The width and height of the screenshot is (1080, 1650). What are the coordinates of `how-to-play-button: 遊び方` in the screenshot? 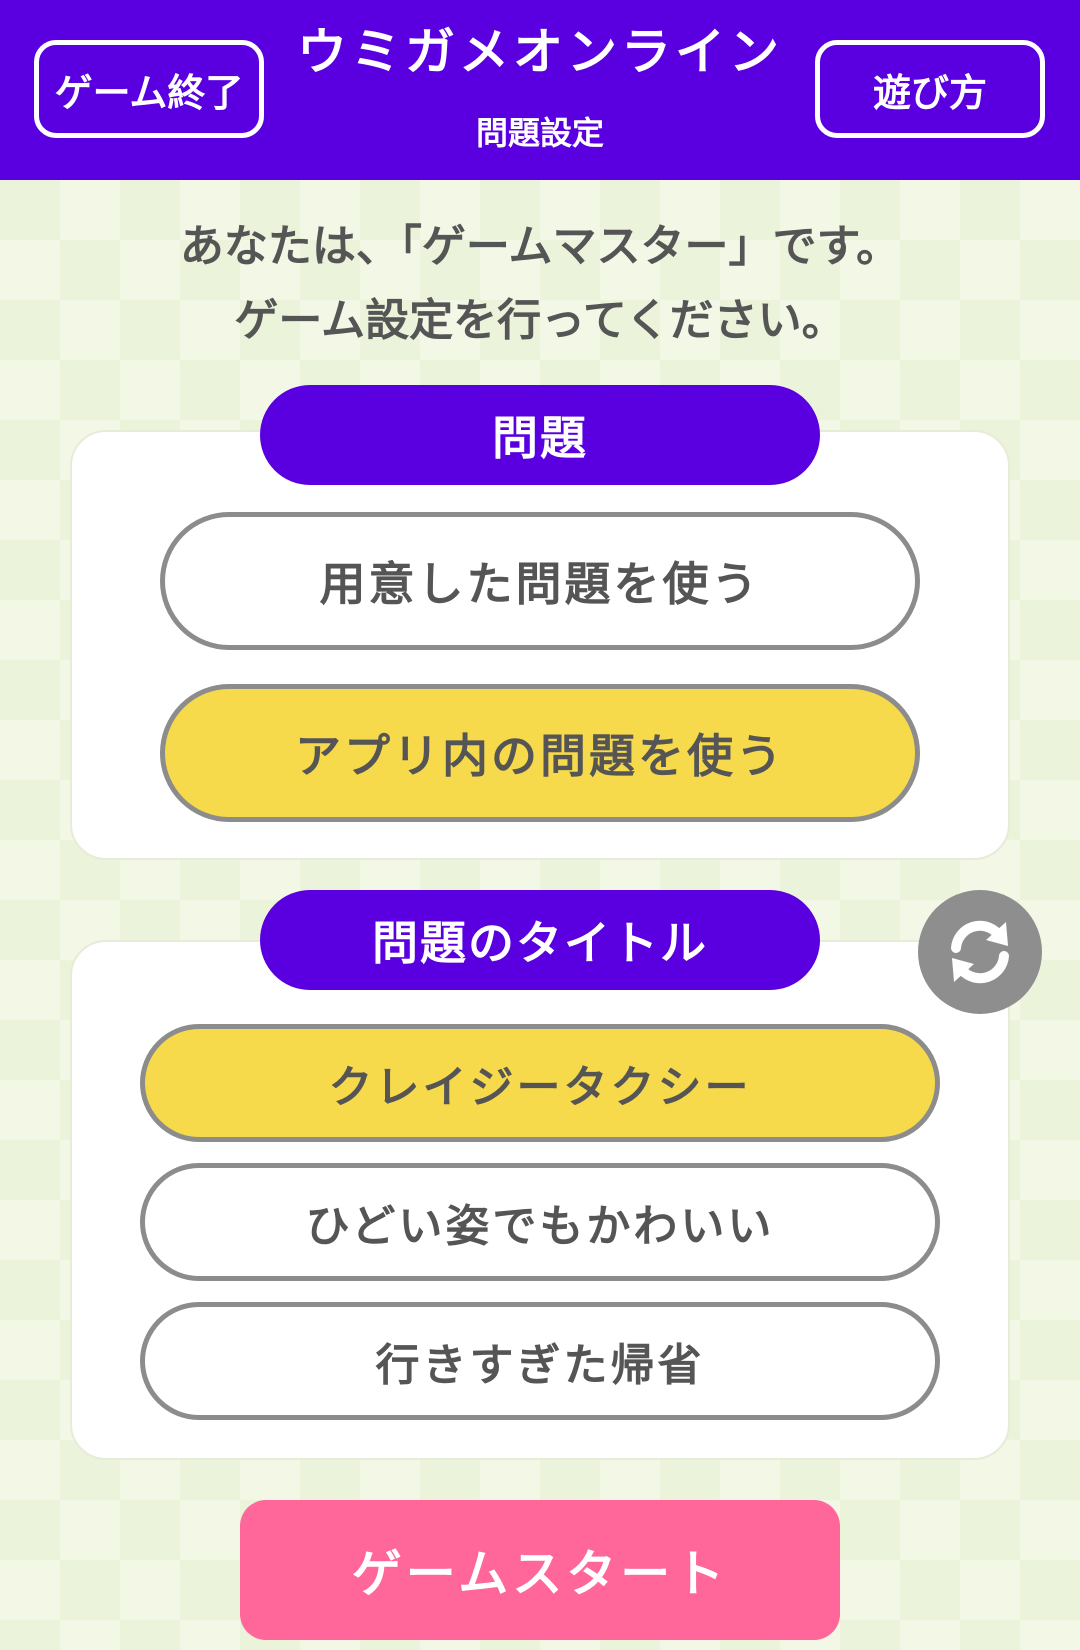 It's located at (930, 89).